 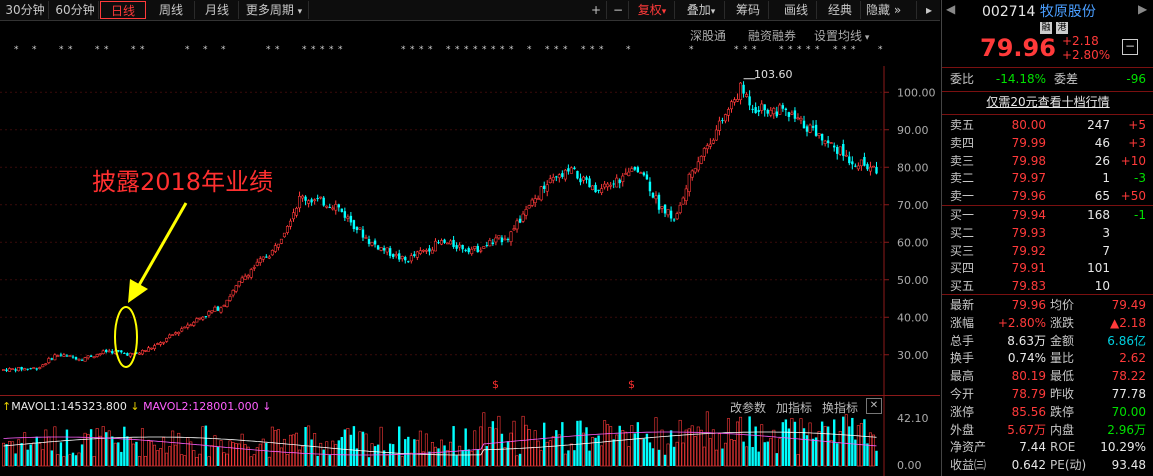 I want to click on edit-params-button: 改参数, so click(x=748, y=407).